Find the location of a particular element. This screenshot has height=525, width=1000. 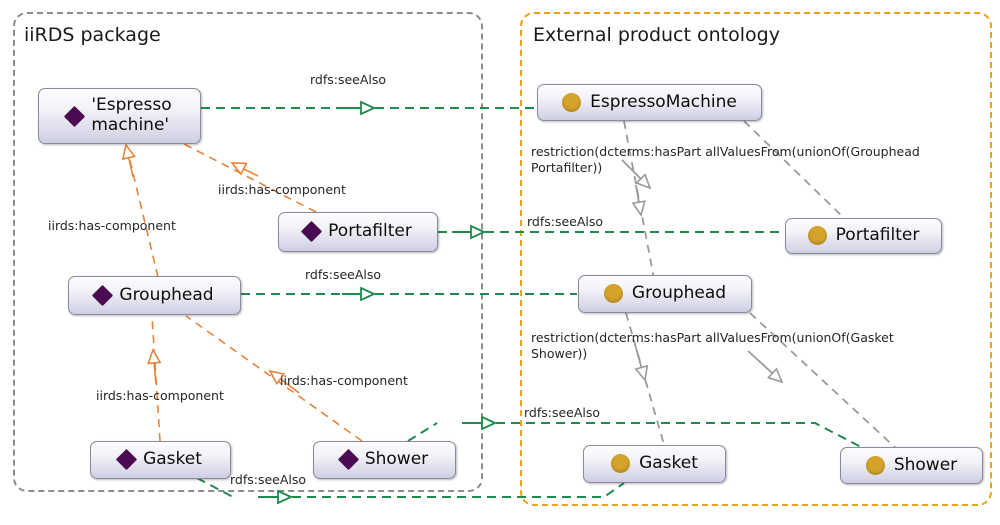

node-ext-shower: Shower is located at coordinates (911, 465).